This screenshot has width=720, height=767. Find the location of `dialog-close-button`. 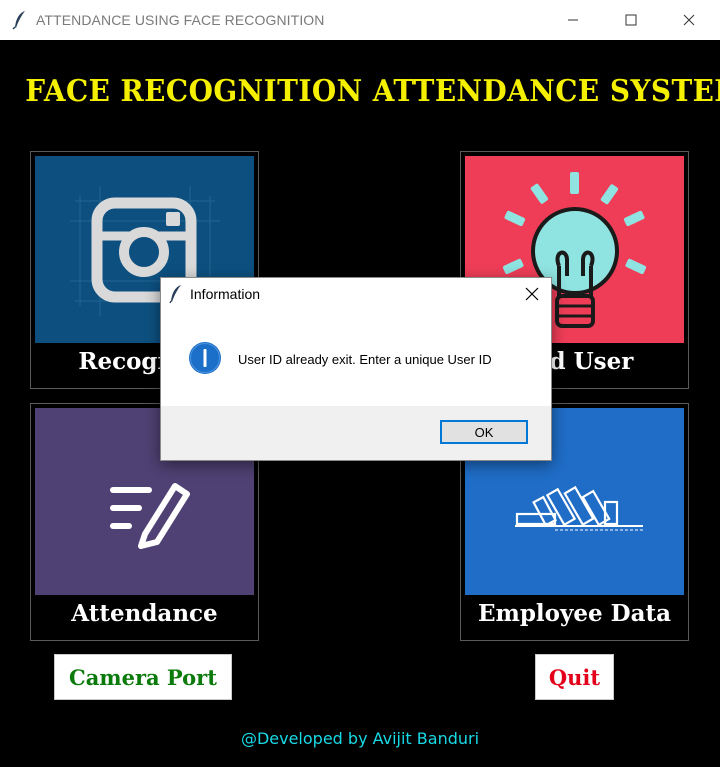

dialog-close-button is located at coordinates (532, 294).